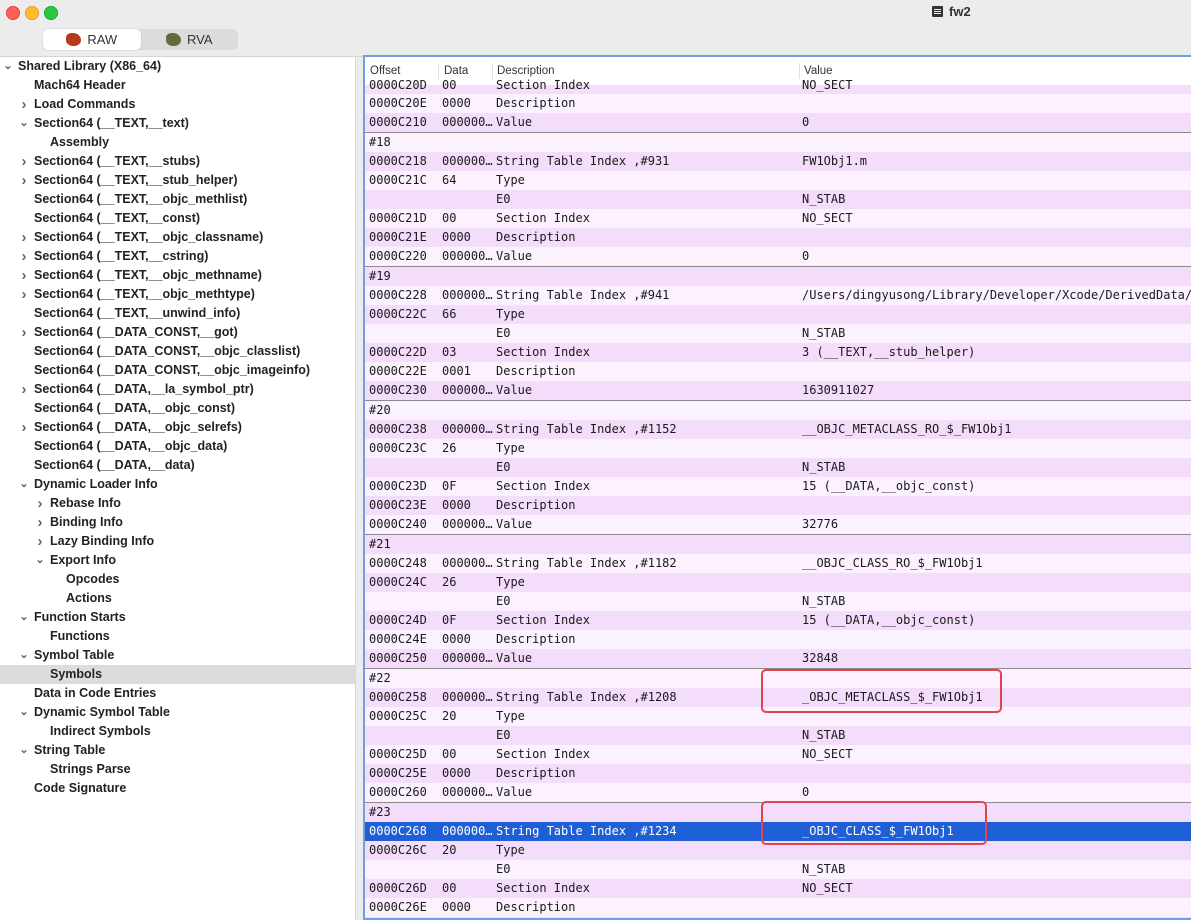  Describe the element at coordinates (177, 636) in the screenshot. I see `sidebar-item: Functions` at that location.